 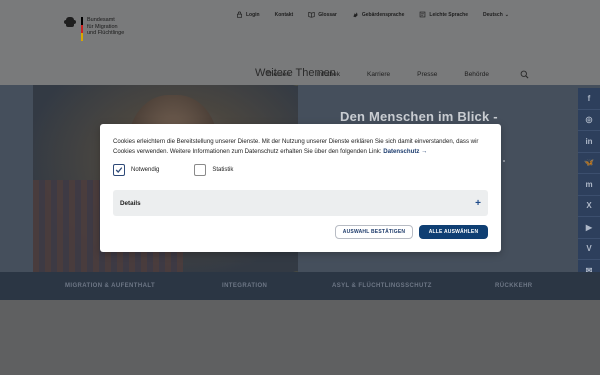 I want to click on social-media-bar: f ◎ in 🦋 m X ▶ V ✉, so click(x=589, y=185).